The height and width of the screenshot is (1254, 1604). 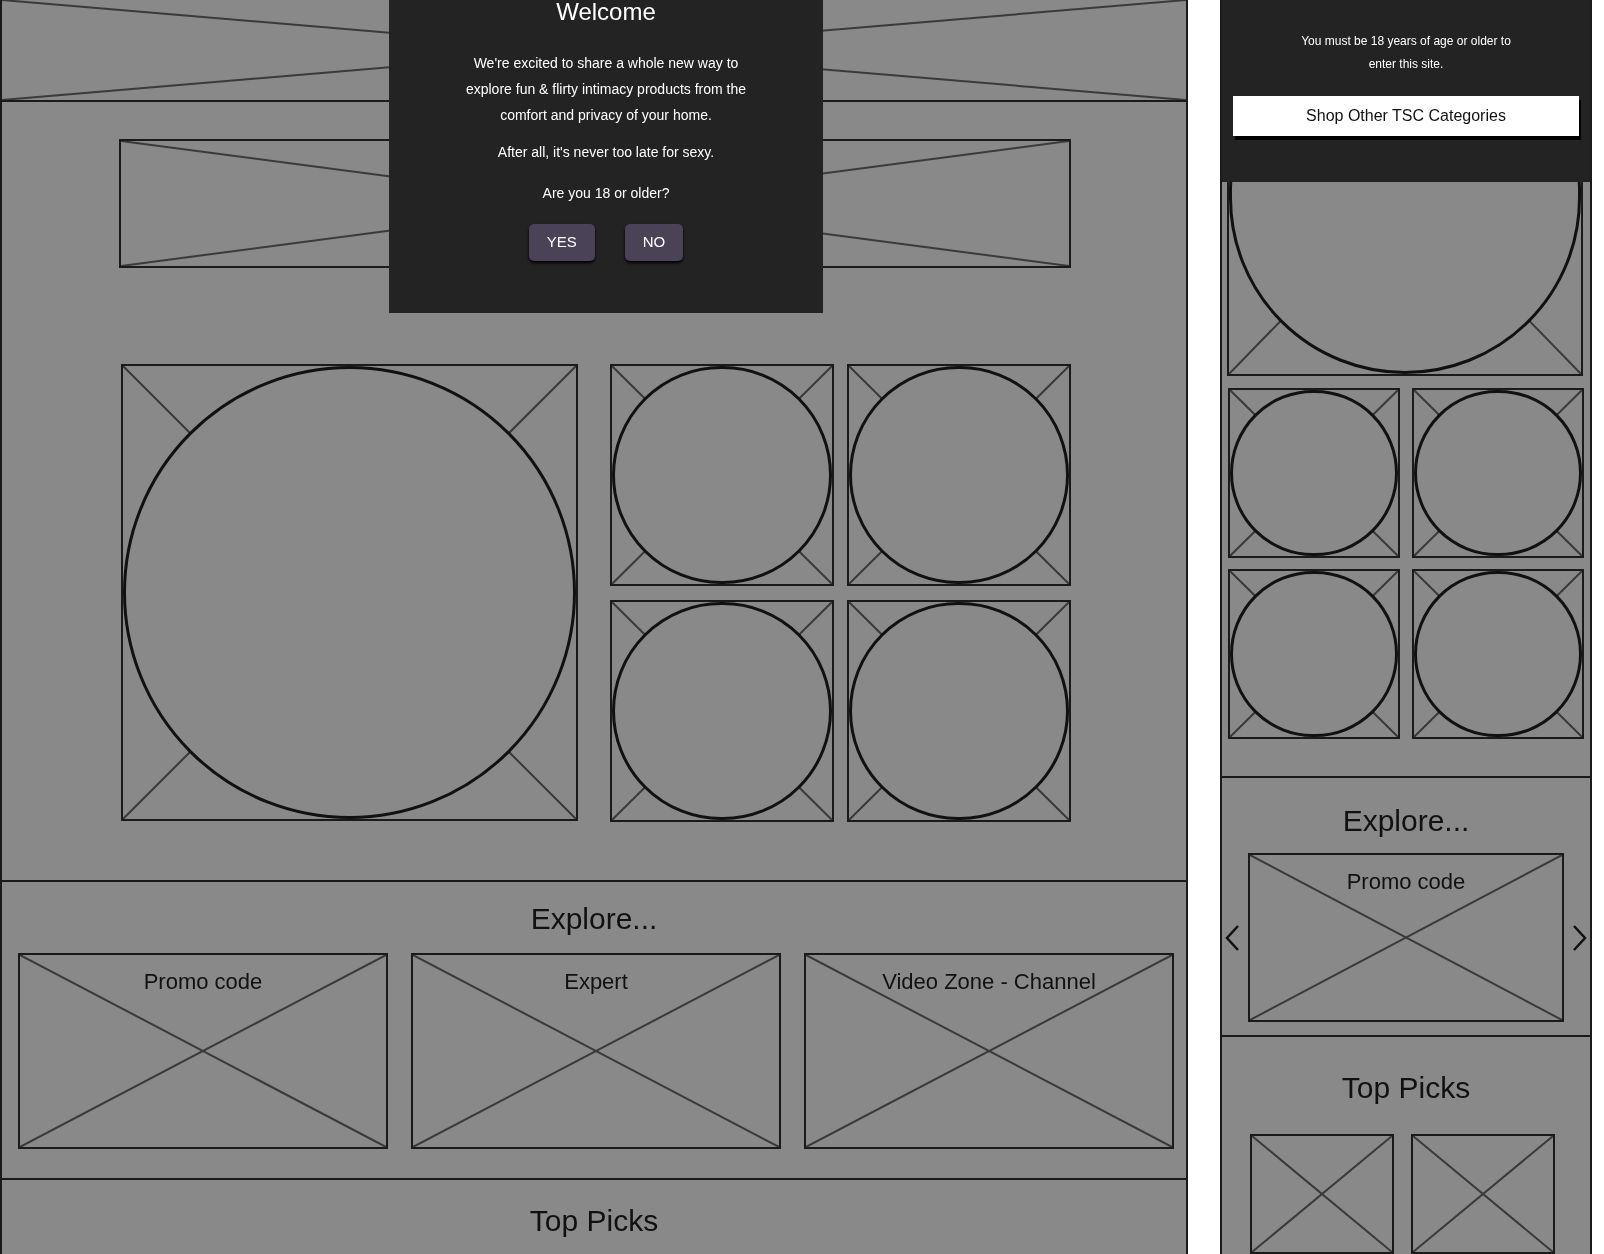 What do you see at coordinates (1406, 53) in the screenshot?
I see `notice-message: You must be 18 years of age or older to enter this site.` at bounding box center [1406, 53].